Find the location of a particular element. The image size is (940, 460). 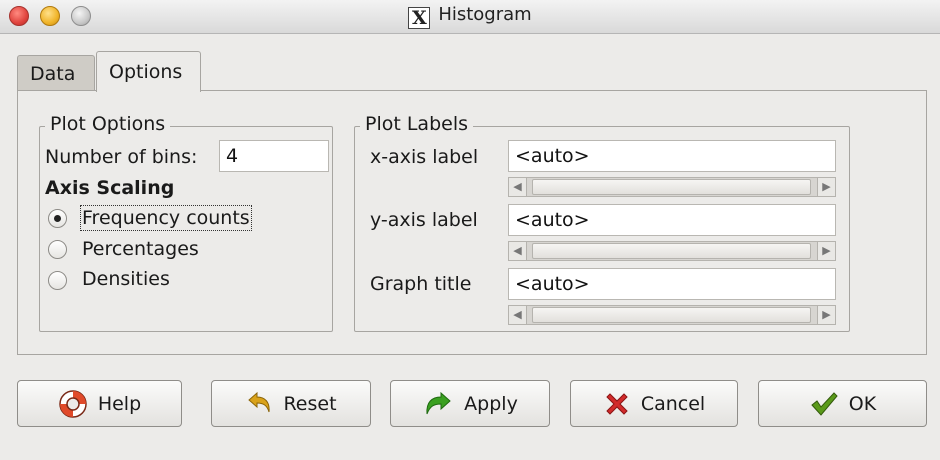

tab-options: Options is located at coordinates (148, 71).